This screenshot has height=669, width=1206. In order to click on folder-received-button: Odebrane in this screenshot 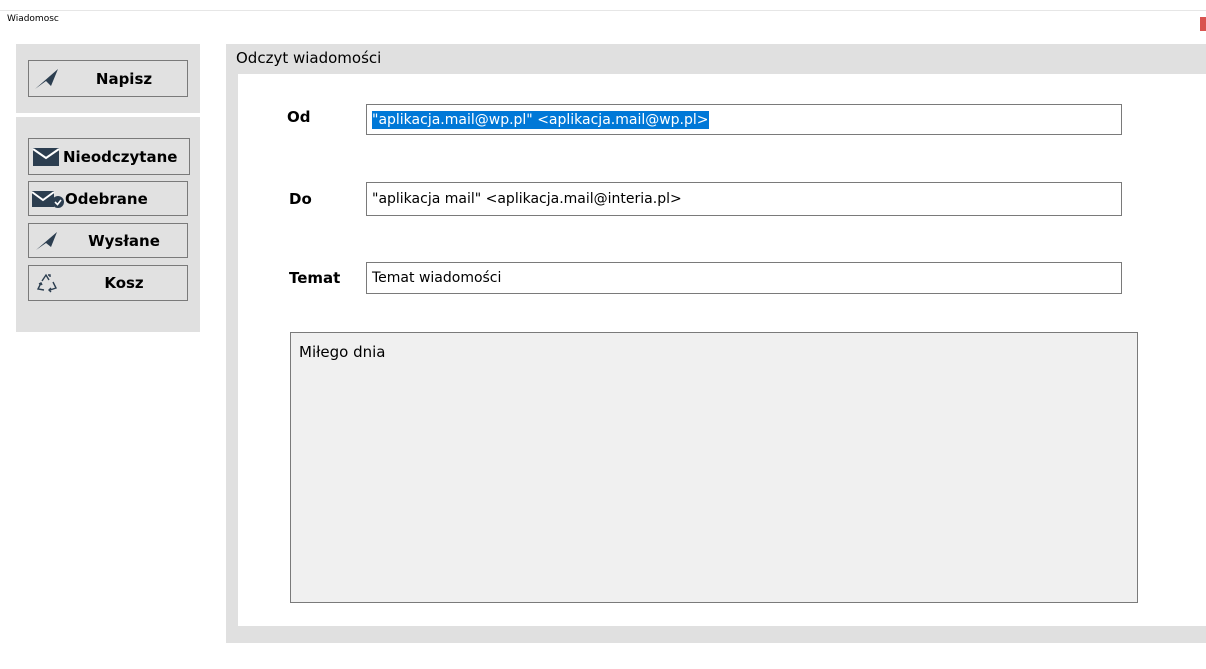, I will do `click(108, 198)`.